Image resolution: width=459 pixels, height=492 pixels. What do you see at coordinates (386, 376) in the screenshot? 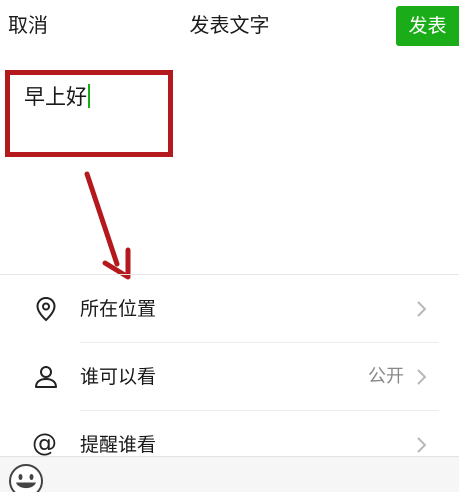
I see `visibility-value: 公开` at bounding box center [386, 376].